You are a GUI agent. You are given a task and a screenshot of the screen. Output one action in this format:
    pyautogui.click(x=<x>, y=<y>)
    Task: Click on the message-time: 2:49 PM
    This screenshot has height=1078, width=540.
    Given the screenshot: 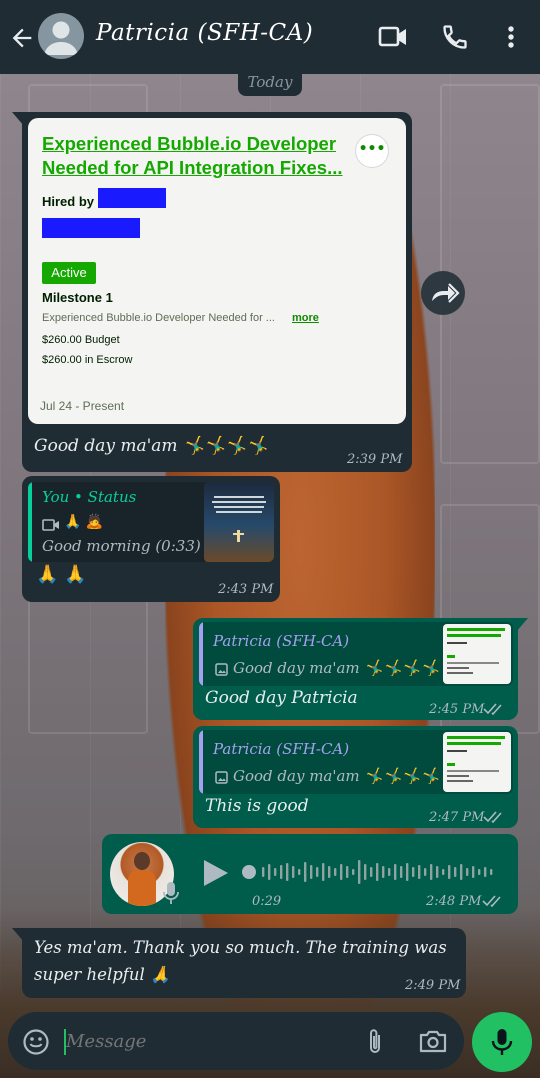 What is the action you would take?
    pyautogui.click(x=433, y=985)
    